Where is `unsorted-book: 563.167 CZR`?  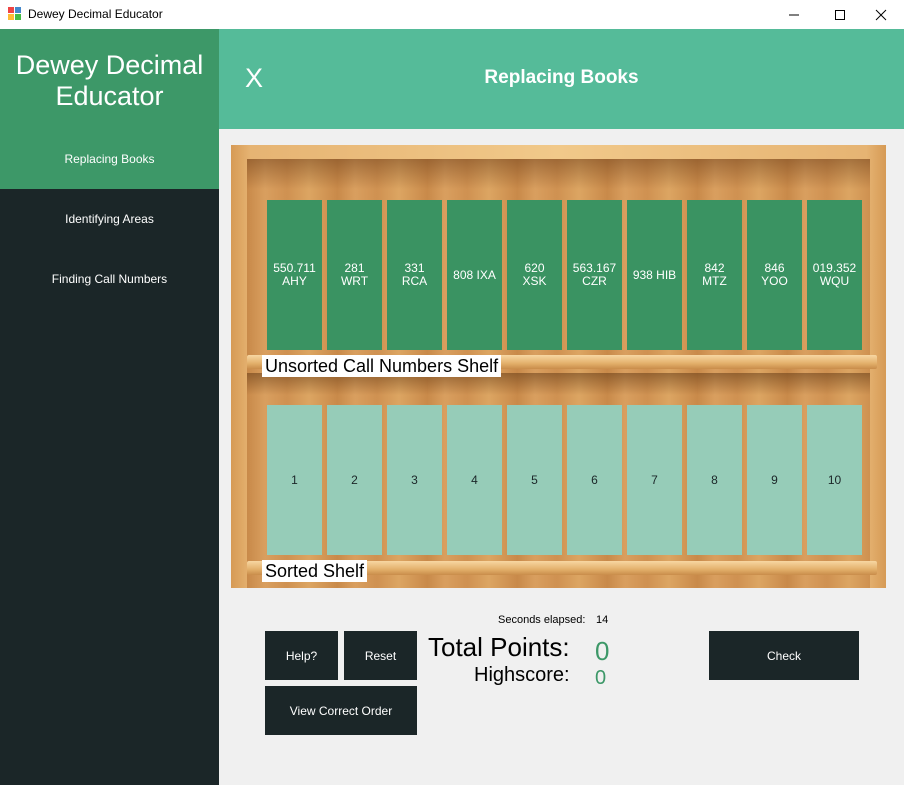
unsorted-book: 563.167 CZR is located at coordinates (594, 275).